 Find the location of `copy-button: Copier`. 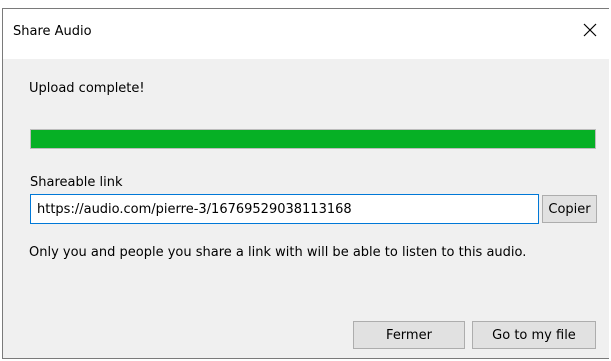

copy-button: Copier is located at coordinates (569, 209).